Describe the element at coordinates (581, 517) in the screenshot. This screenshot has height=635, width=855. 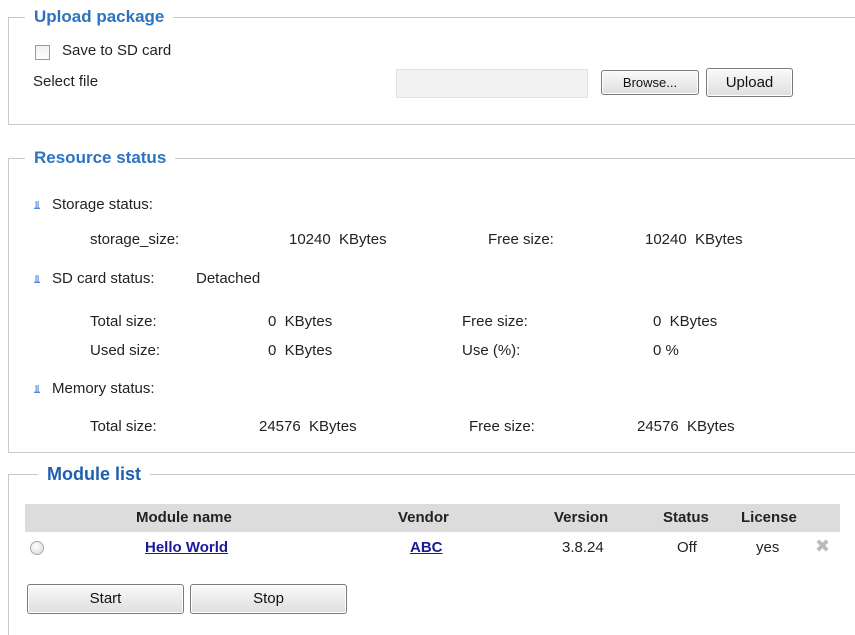
I see `column-version: Version` at that location.